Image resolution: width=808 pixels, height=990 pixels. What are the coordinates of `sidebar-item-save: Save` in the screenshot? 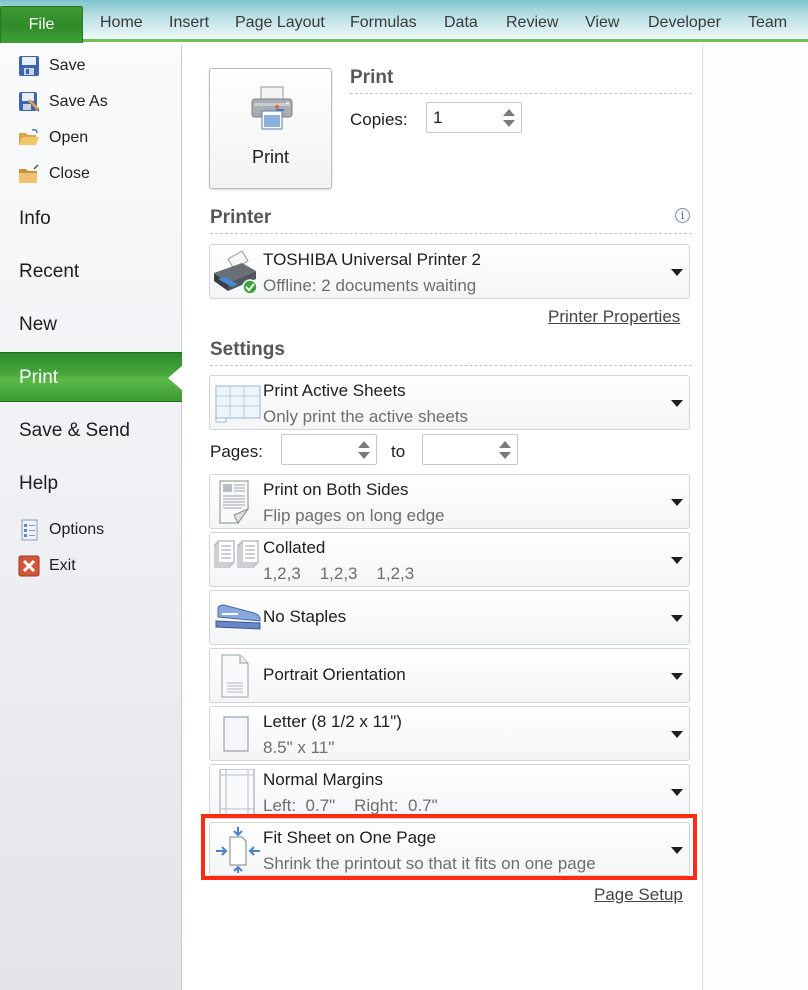 It's located at (51, 66).